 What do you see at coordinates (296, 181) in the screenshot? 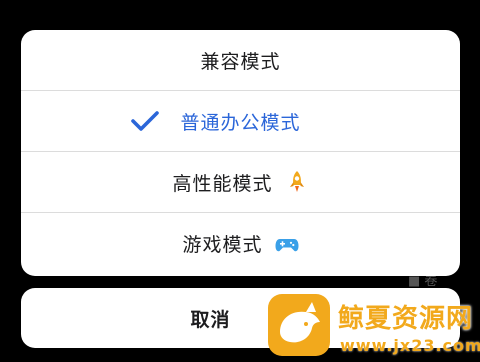
I see `rocket-icon` at bounding box center [296, 181].